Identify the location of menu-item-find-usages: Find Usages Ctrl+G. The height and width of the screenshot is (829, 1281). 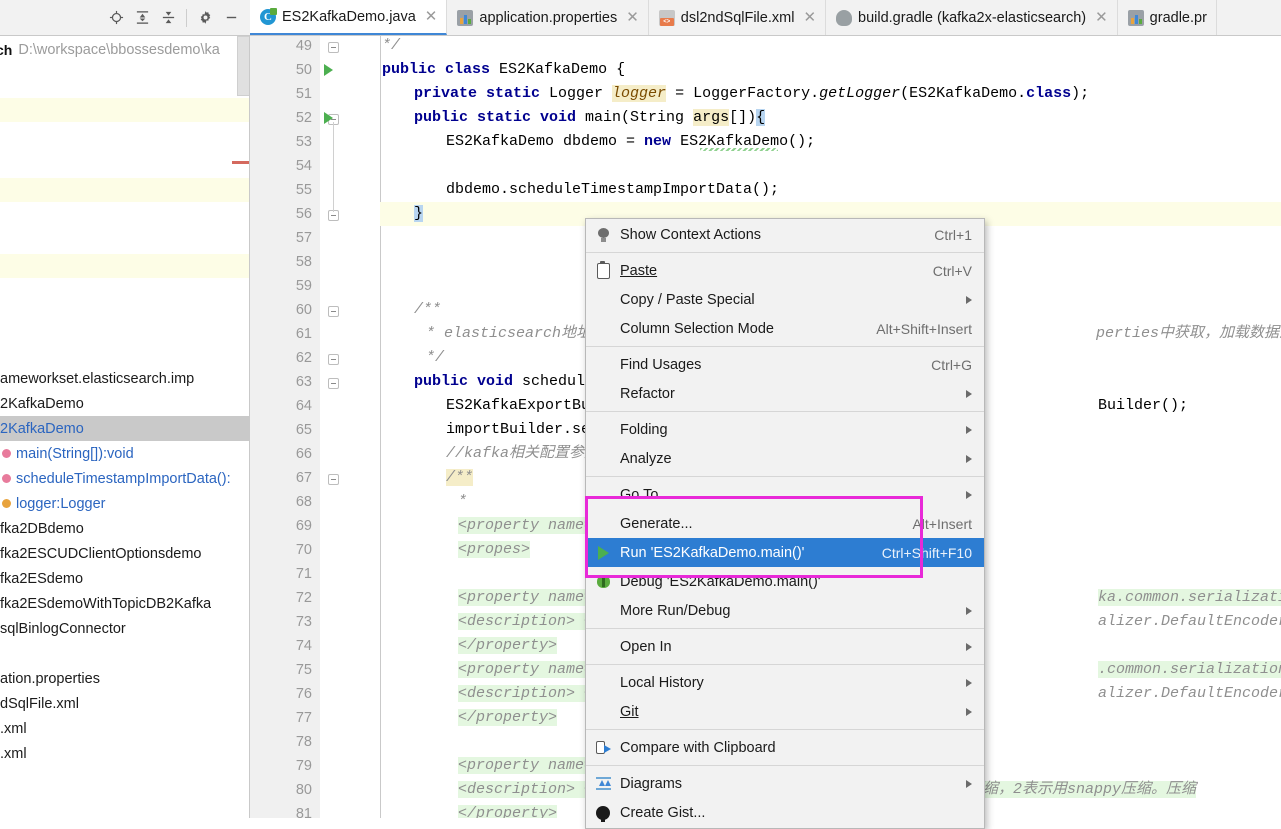
(785, 364).